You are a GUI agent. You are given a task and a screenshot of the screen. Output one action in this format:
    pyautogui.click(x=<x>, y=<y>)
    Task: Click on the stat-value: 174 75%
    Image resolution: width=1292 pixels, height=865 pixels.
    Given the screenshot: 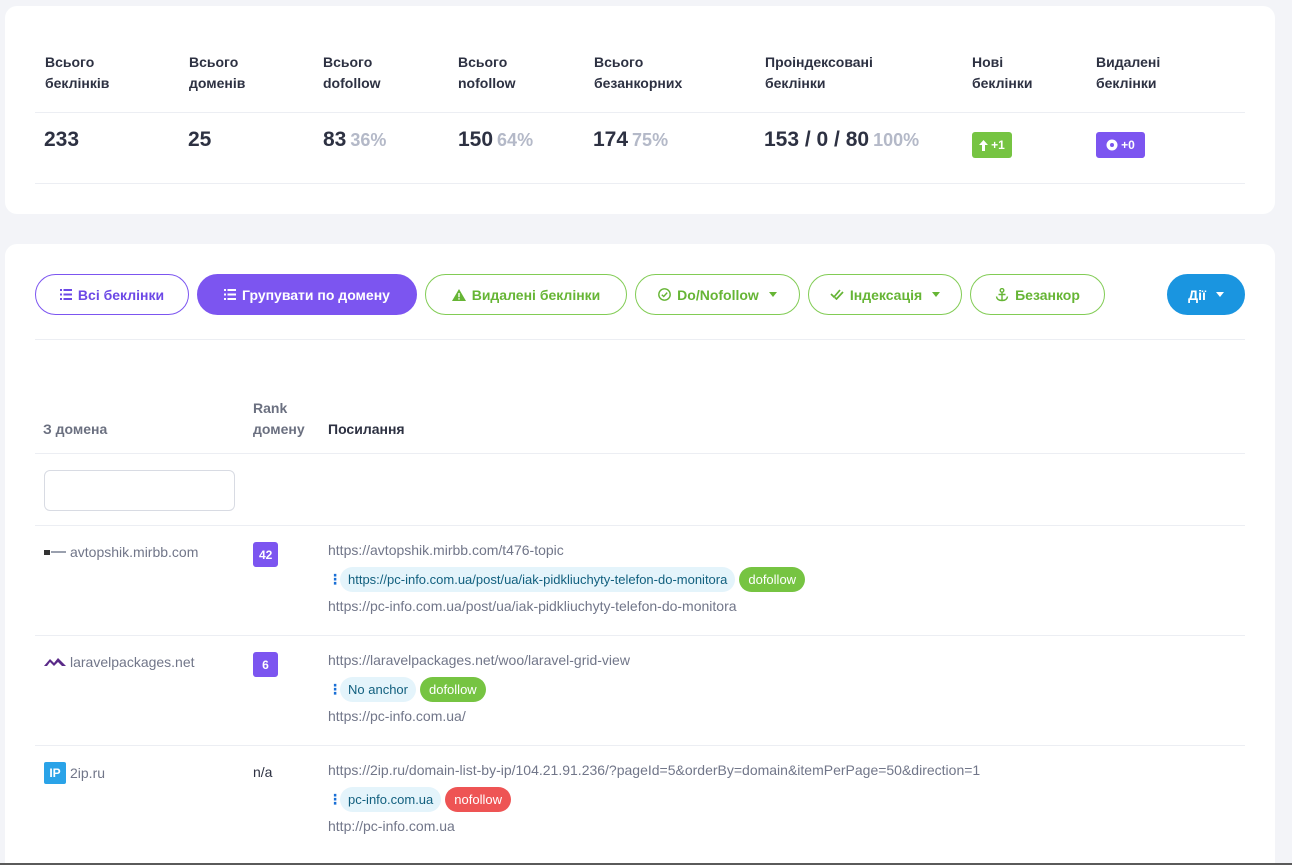 What is the action you would take?
    pyautogui.click(x=631, y=139)
    